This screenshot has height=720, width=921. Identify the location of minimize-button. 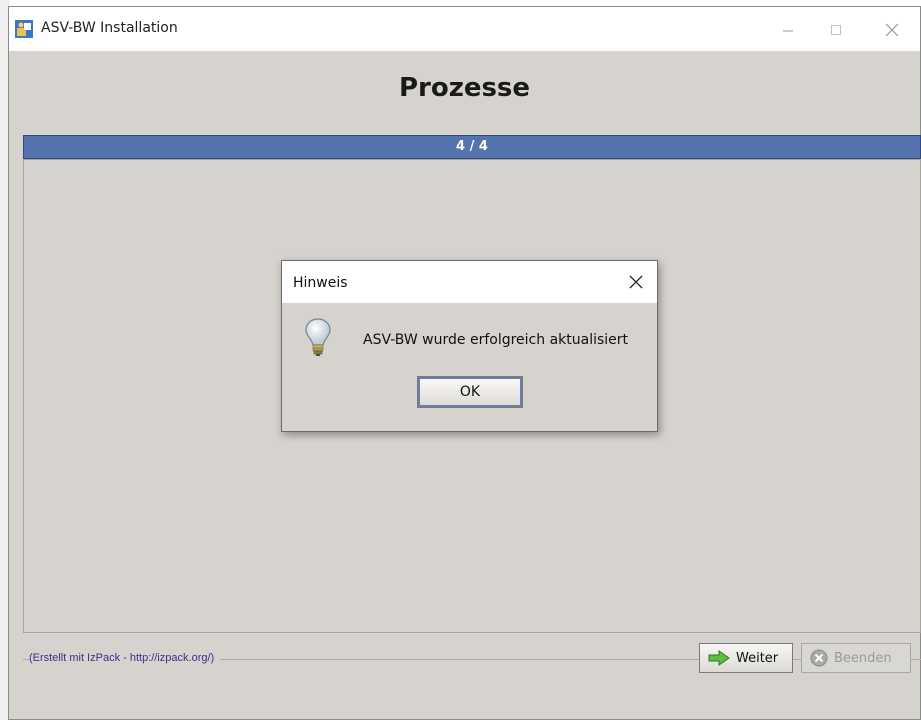
(788, 30).